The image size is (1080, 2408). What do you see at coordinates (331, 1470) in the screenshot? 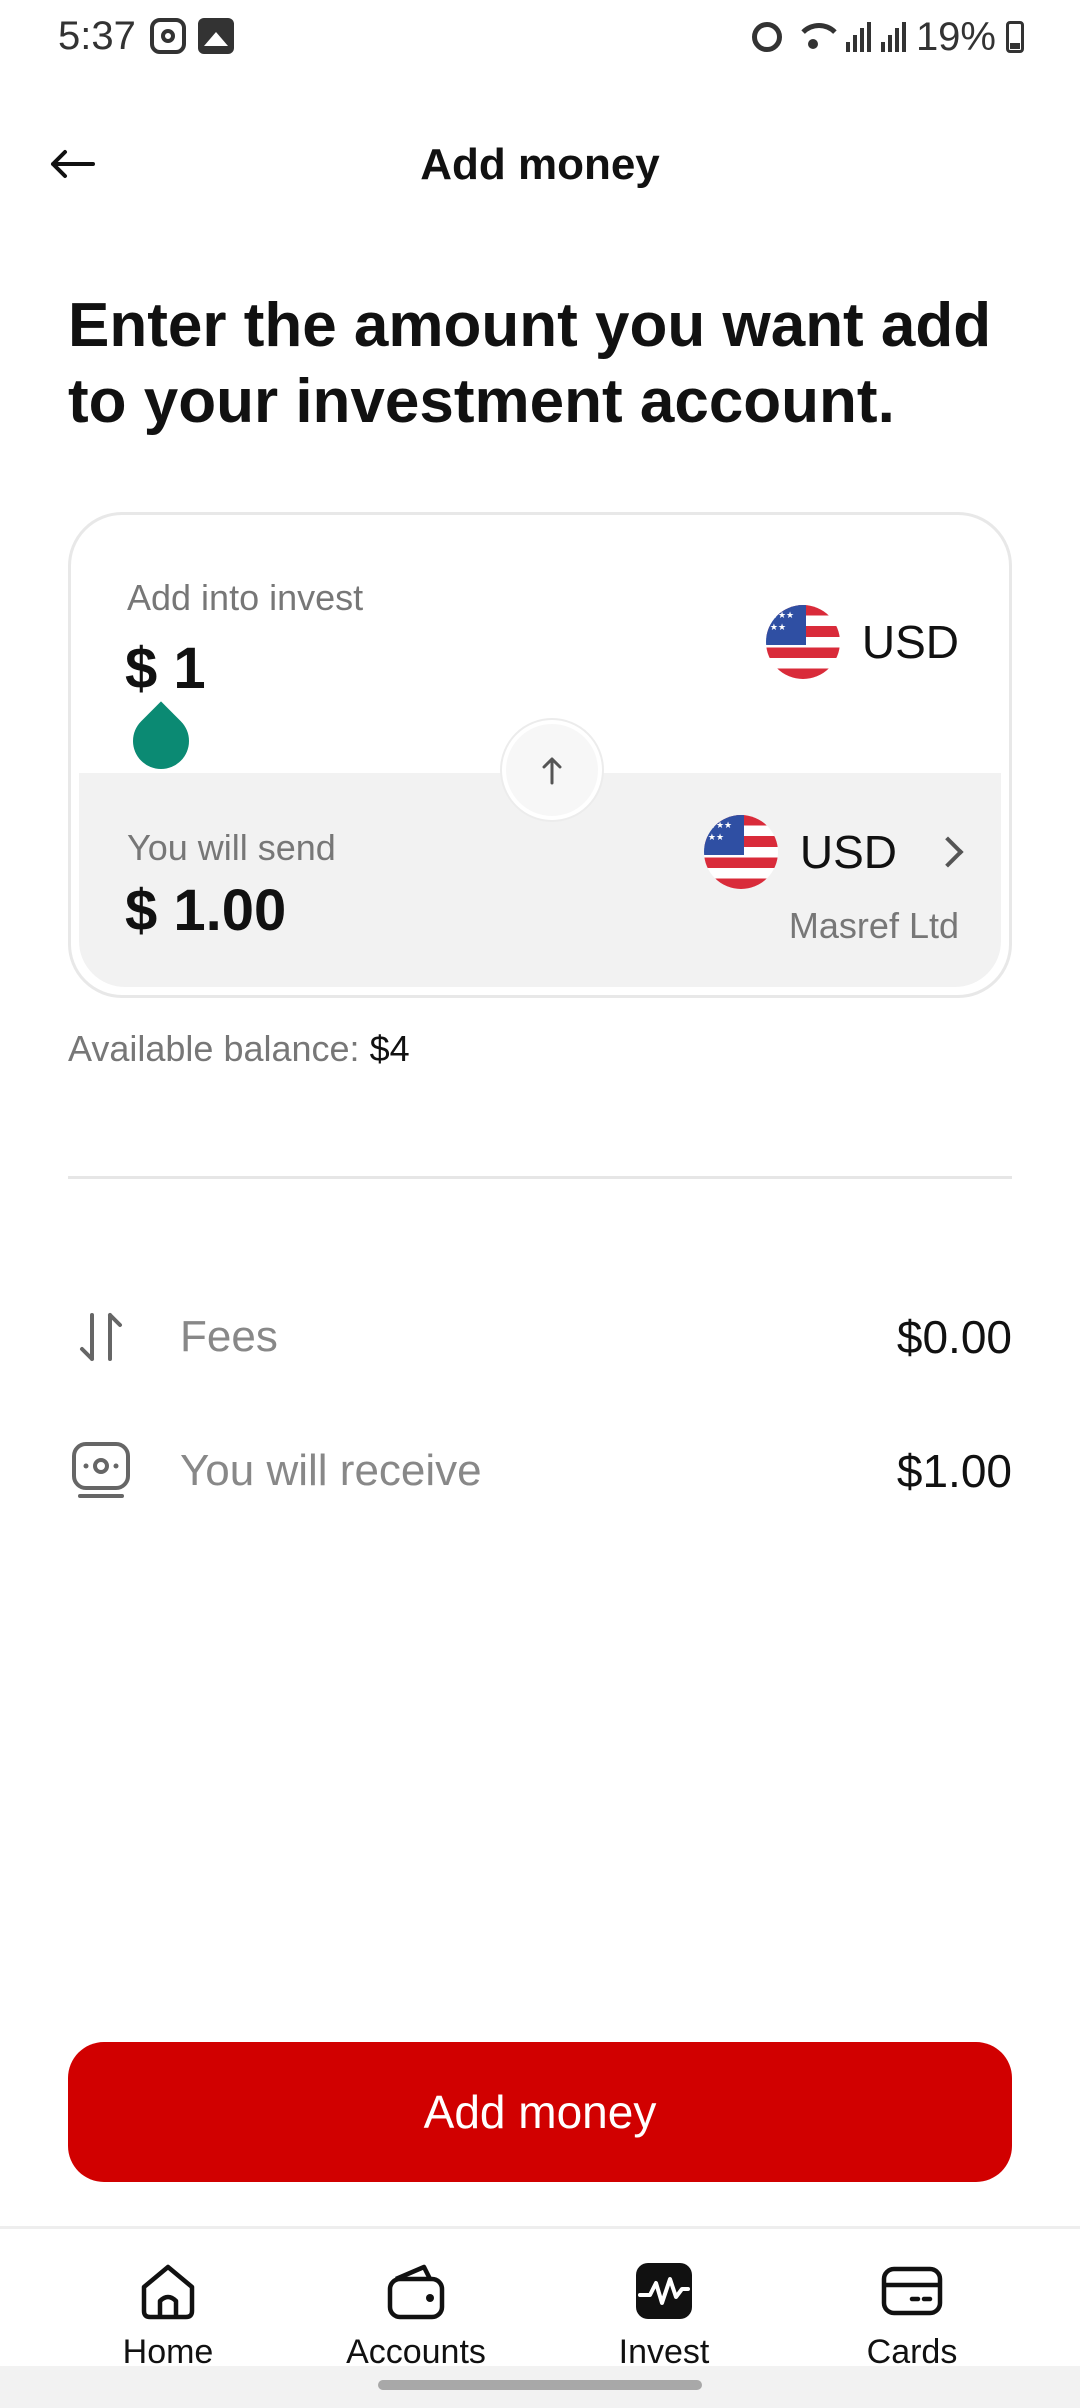
I see `receive-label: You will receive` at bounding box center [331, 1470].